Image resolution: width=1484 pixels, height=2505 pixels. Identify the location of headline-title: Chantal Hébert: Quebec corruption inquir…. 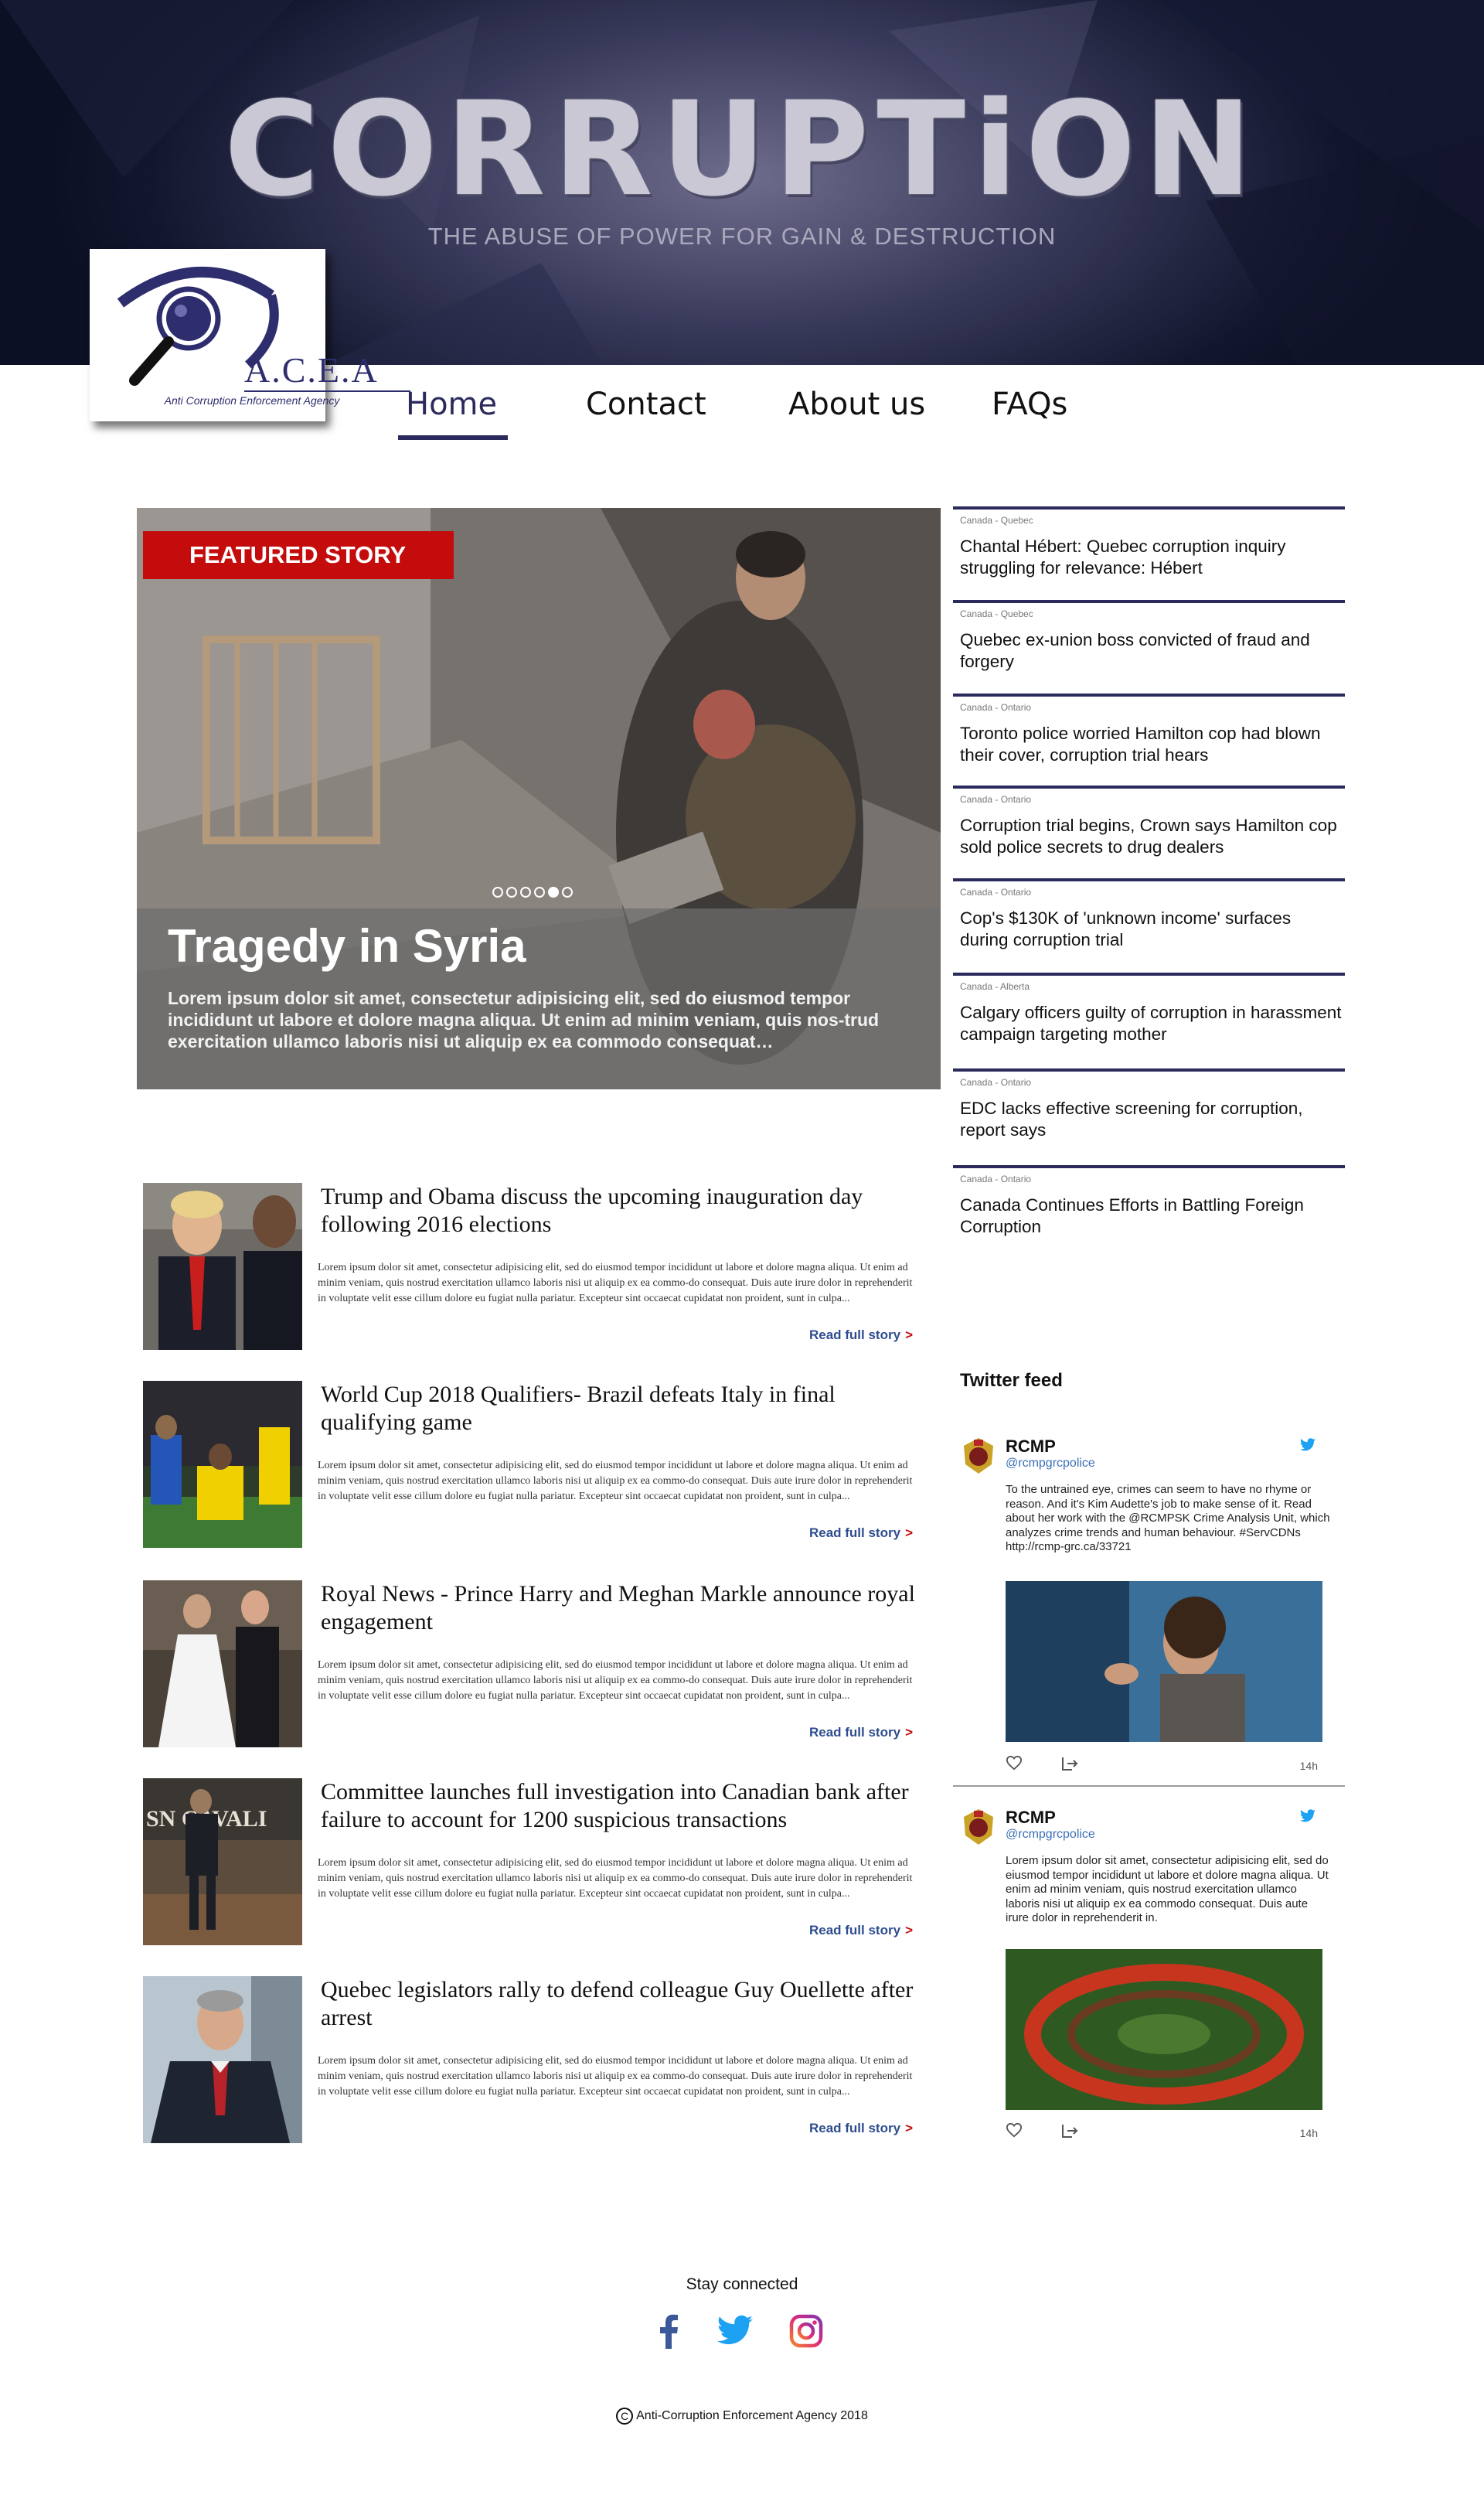
(1151, 557).